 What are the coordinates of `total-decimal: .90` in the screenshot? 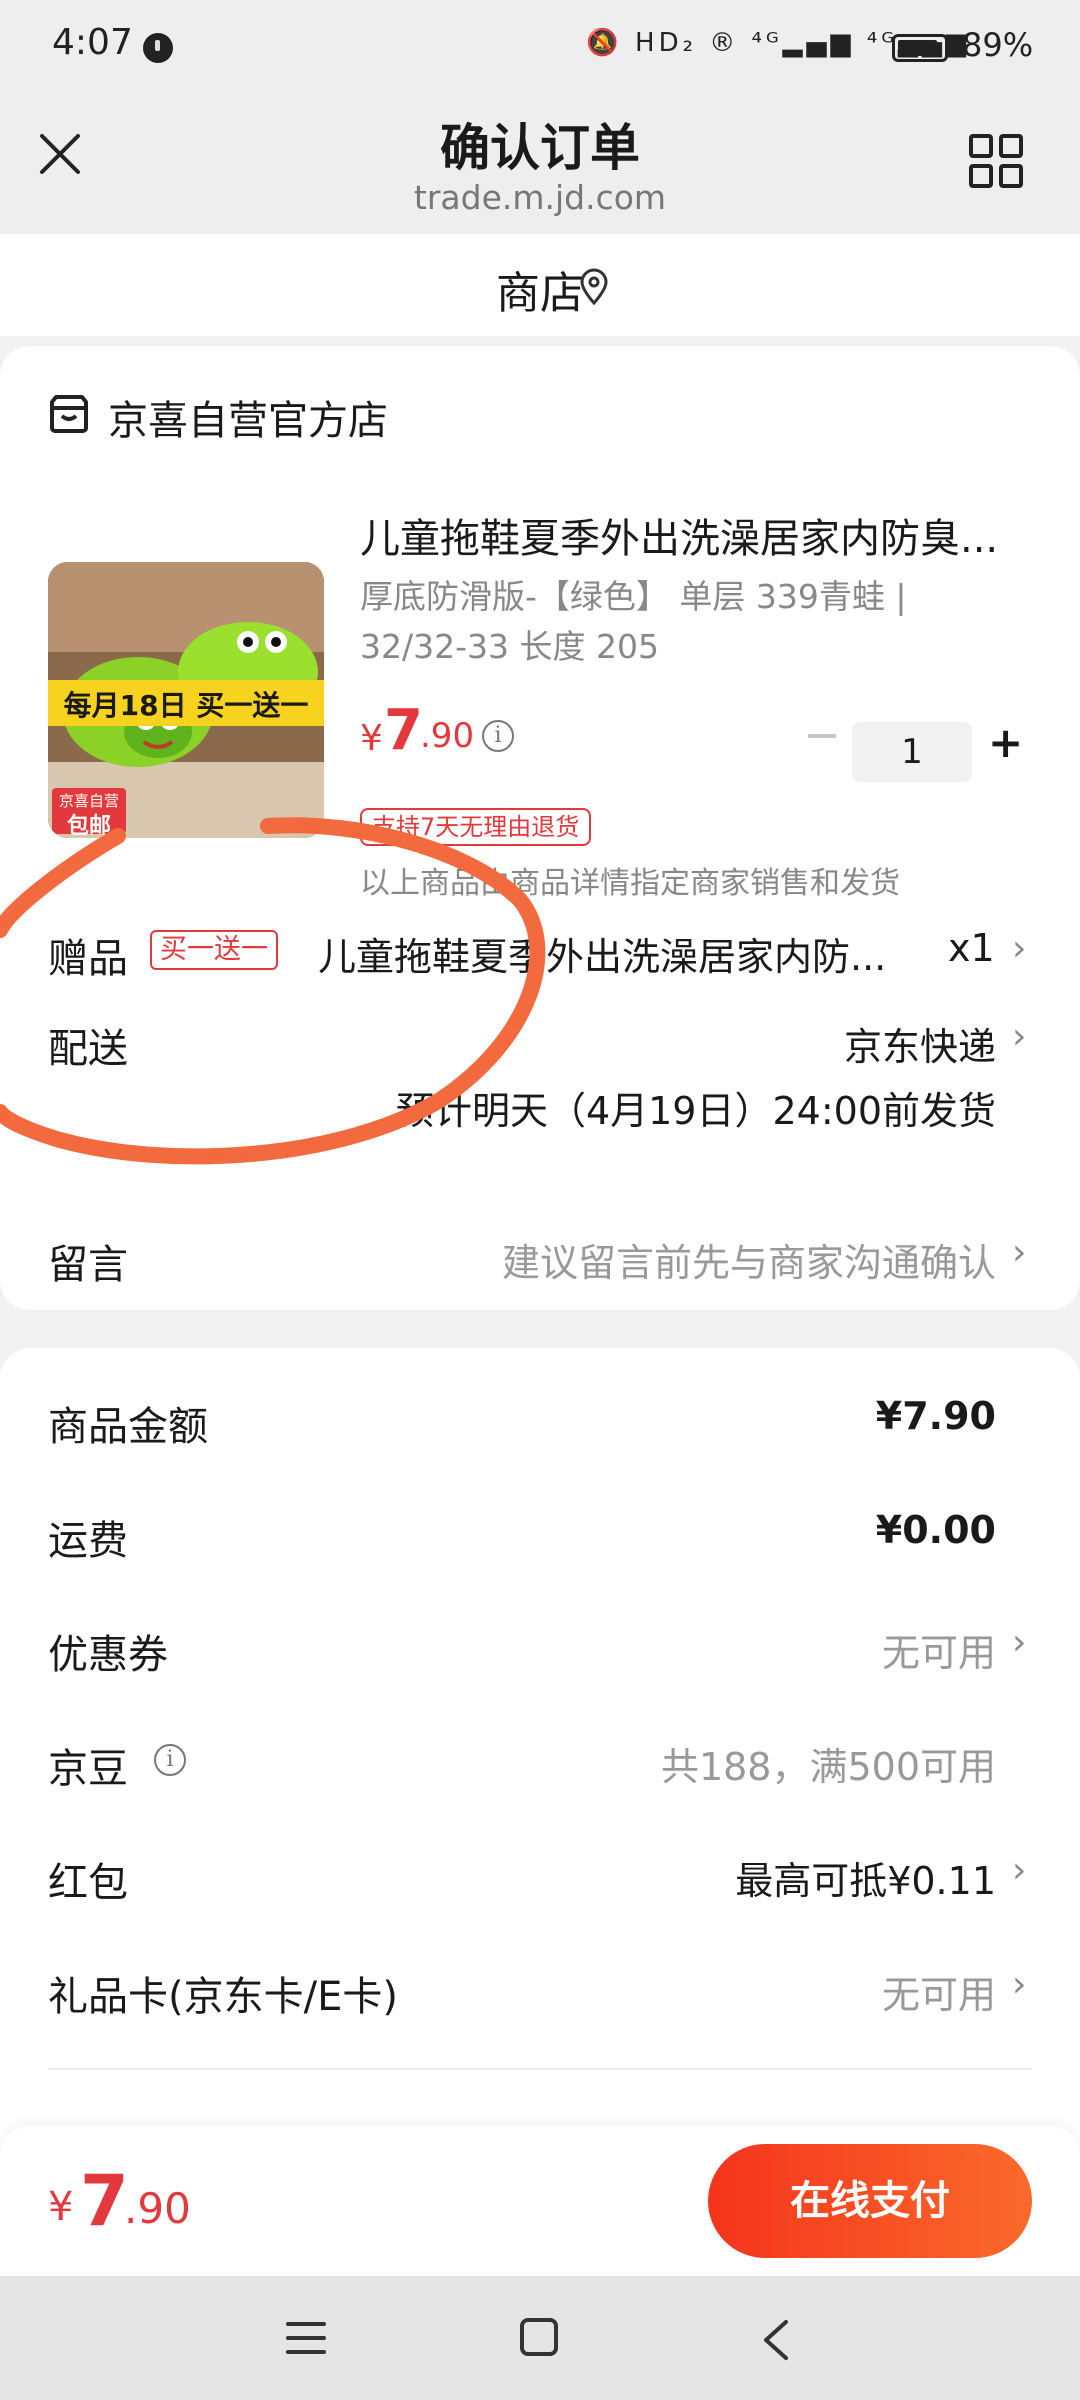 It's located at (157, 2208).